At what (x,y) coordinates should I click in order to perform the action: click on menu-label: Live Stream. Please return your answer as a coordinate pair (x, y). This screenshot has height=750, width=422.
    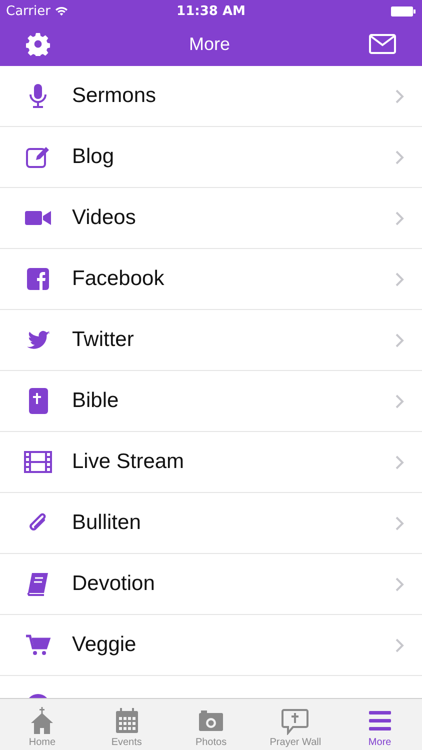
    Looking at the image, I should click on (129, 462).